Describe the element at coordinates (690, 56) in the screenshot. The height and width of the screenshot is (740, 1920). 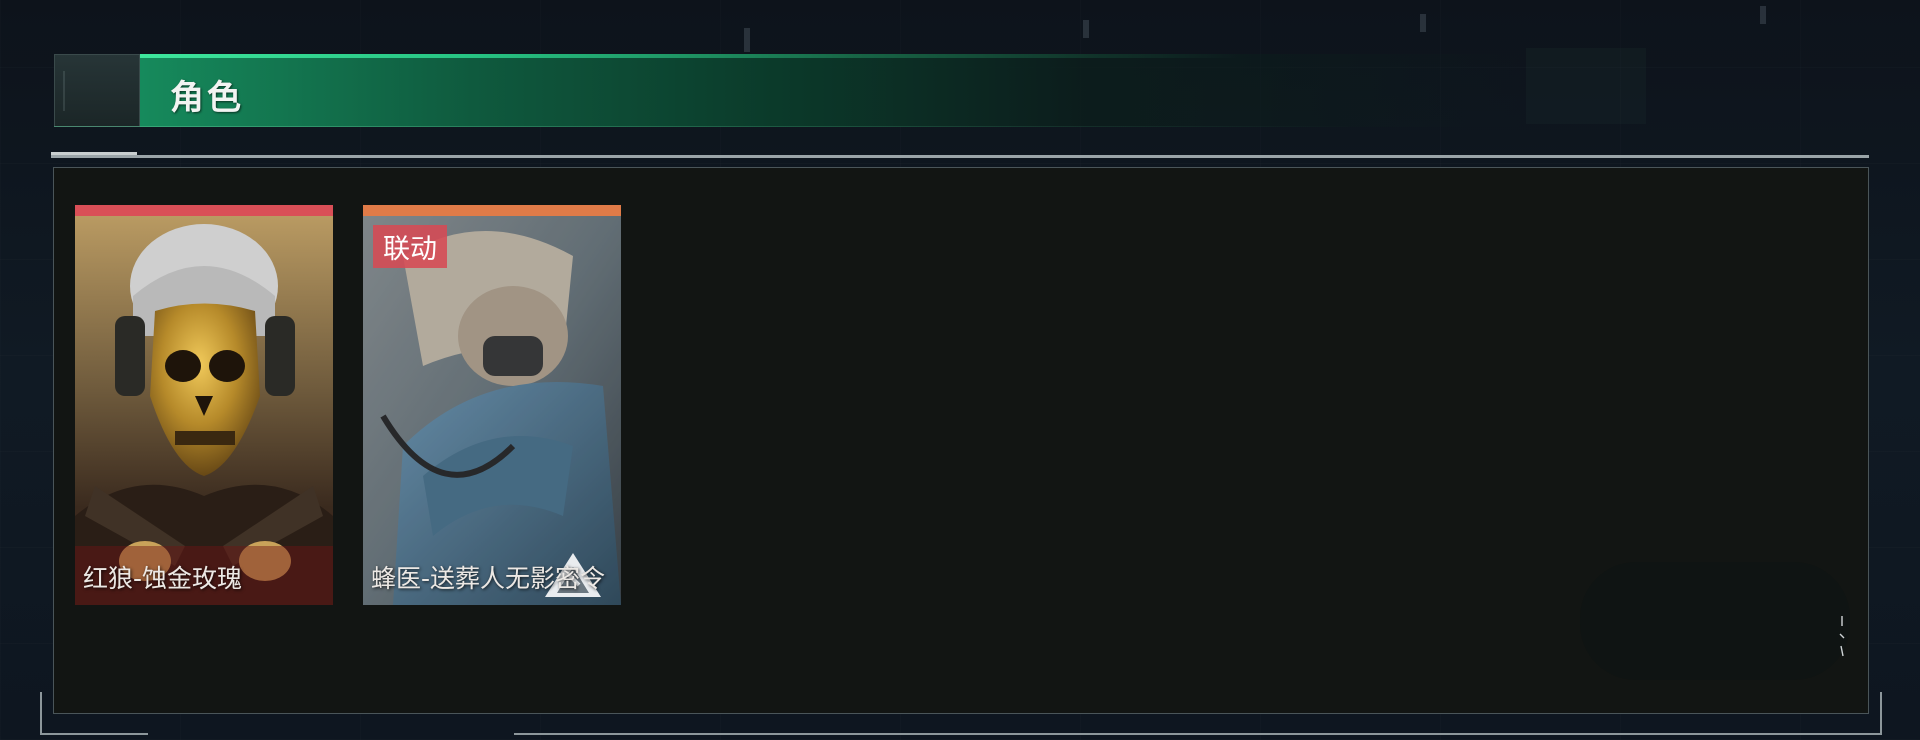
I see `header-accent-line` at that location.